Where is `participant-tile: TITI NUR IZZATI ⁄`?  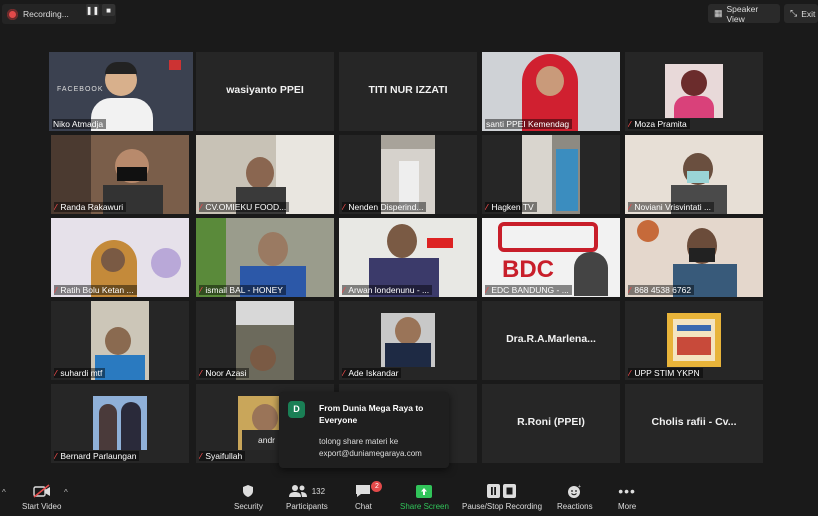 participant-tile: TITI NUR IZZATI ⁄ is located at coordinates (408, 91).